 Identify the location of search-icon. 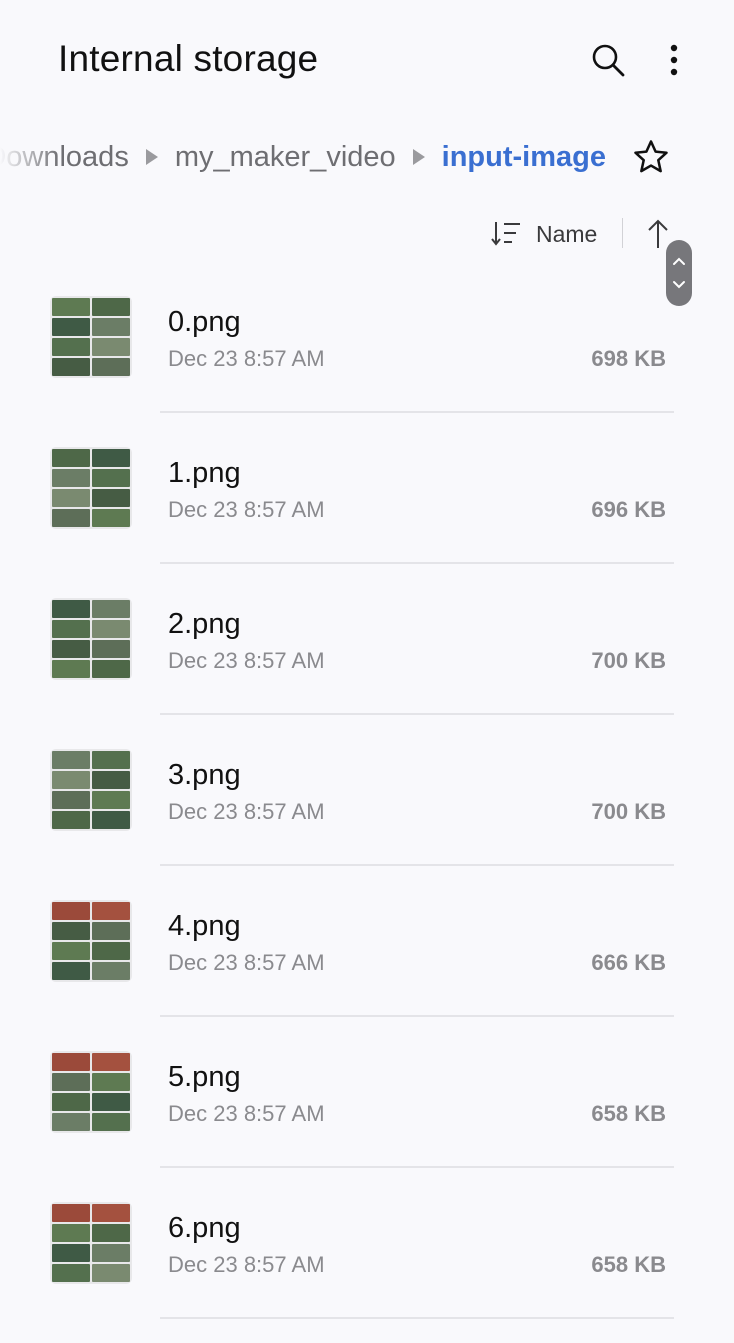
(608, 60).